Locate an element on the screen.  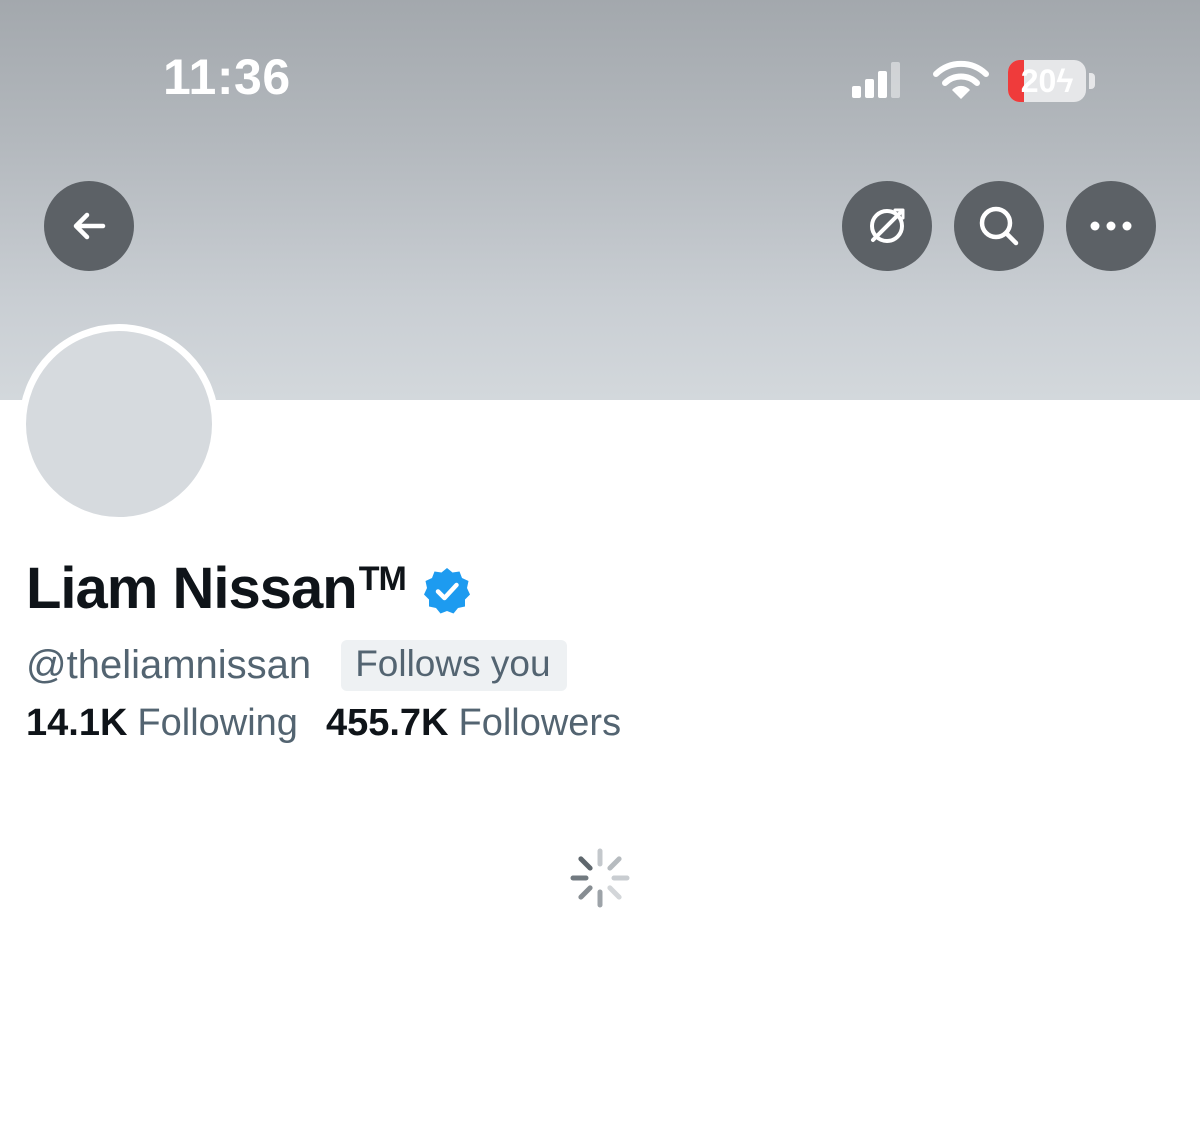
followers-link: 455.7K Followers is located at coordinates (473, 723).